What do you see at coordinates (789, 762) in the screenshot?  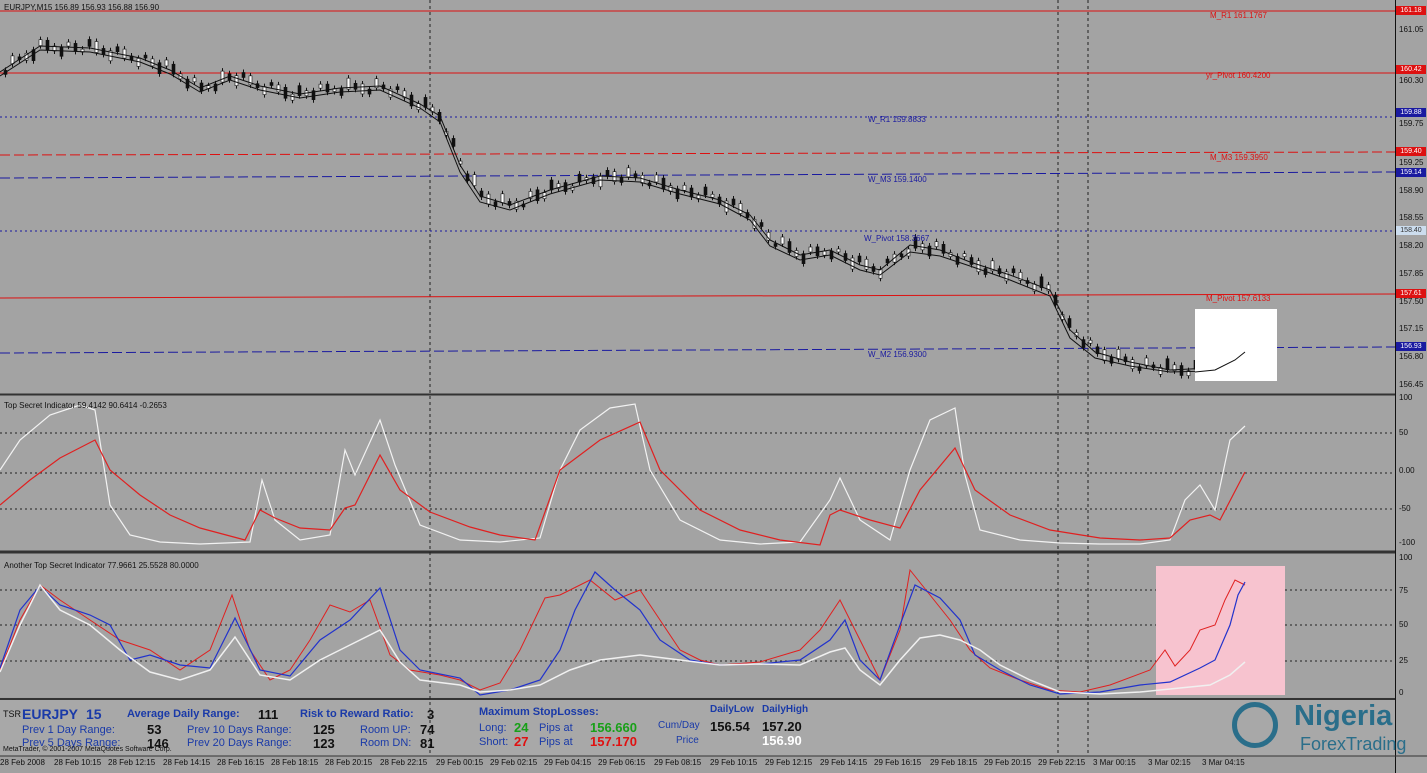 I see `x-tick: 29 Feb 12:15` at bounding box center [789, 762].